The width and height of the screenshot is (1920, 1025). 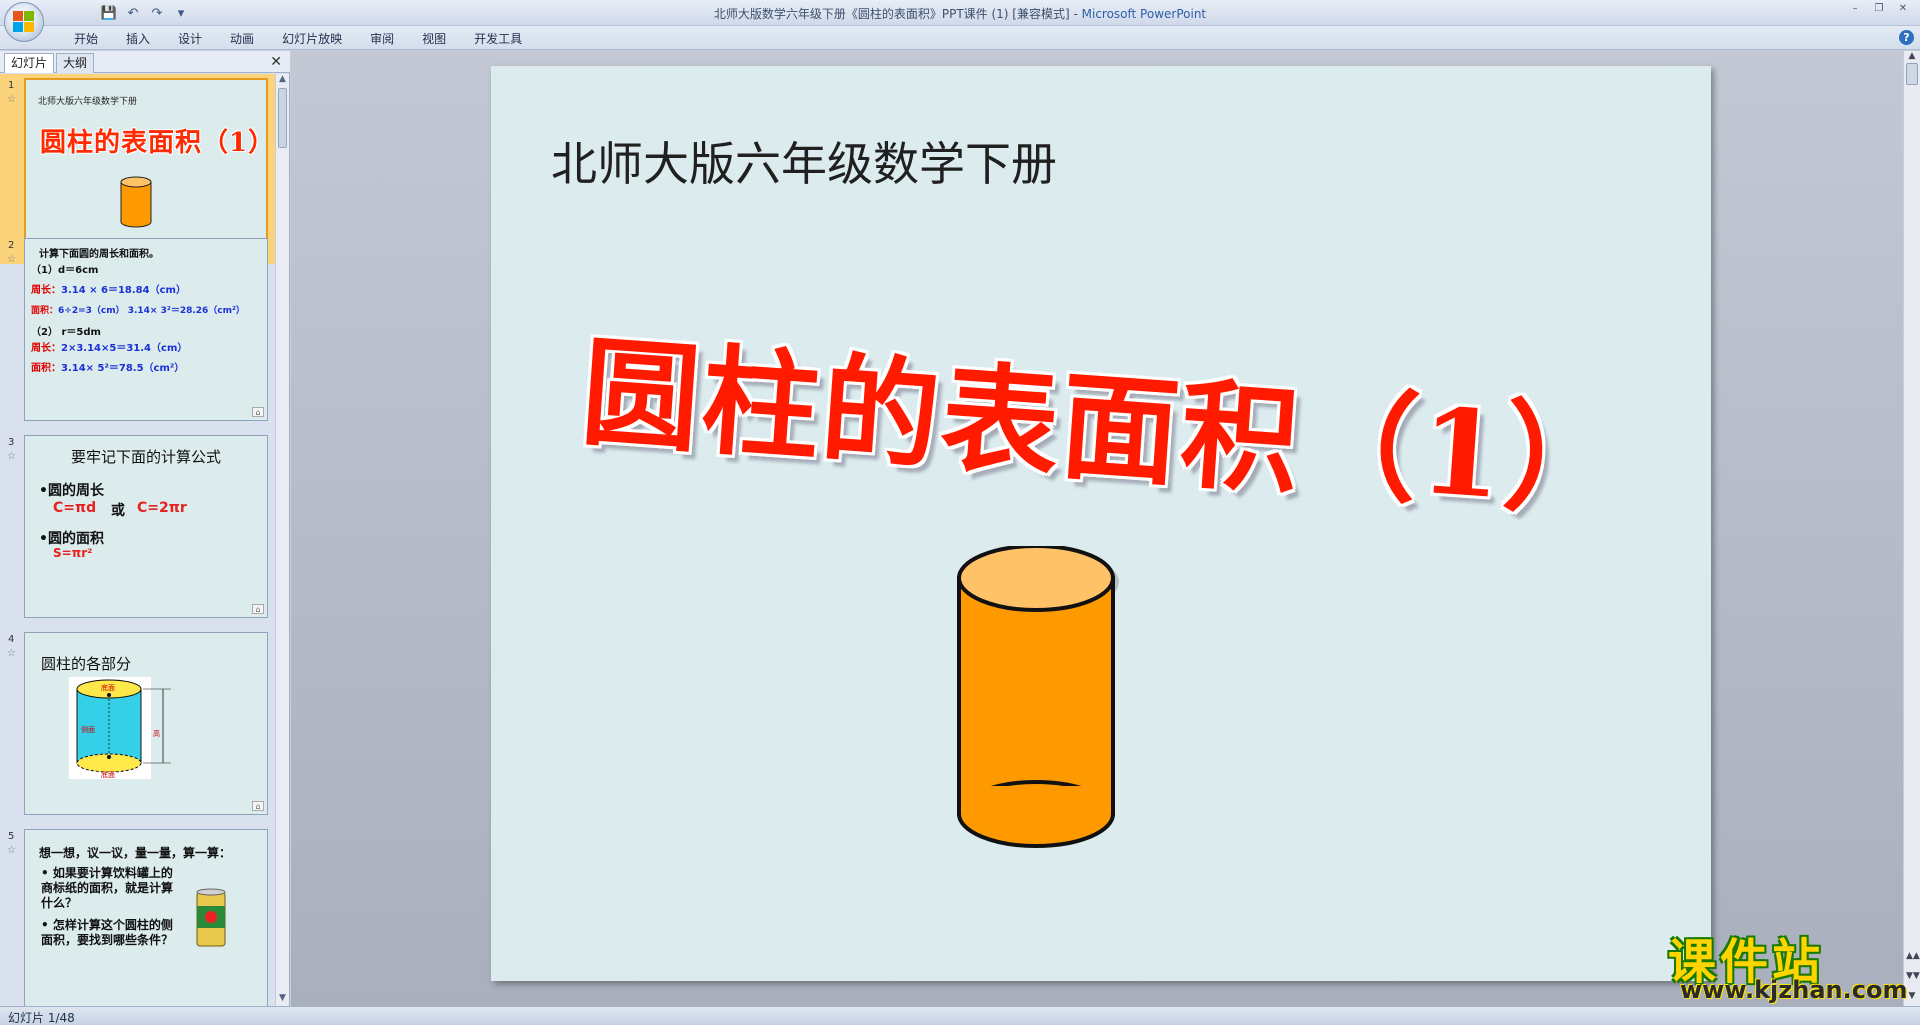 I want to click on formula: S=πr², so click(x=73, y=553).